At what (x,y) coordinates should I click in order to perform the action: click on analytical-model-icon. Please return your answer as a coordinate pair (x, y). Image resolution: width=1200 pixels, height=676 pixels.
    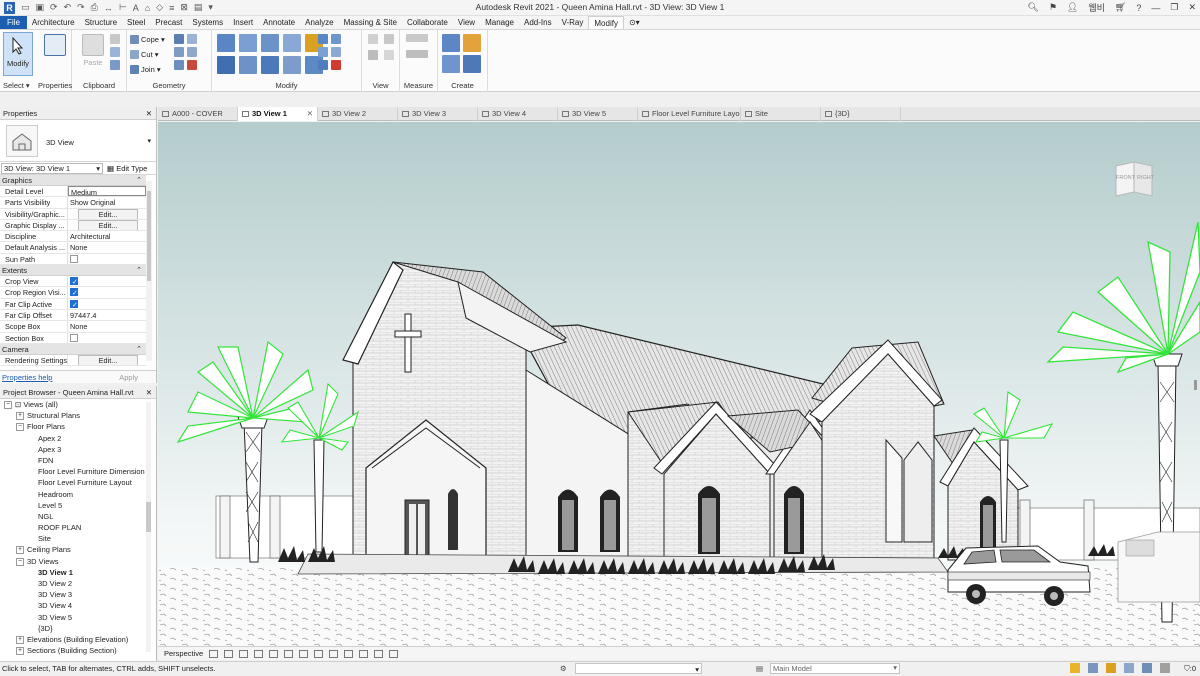
    Looking at the image, I should click on (379, 653).